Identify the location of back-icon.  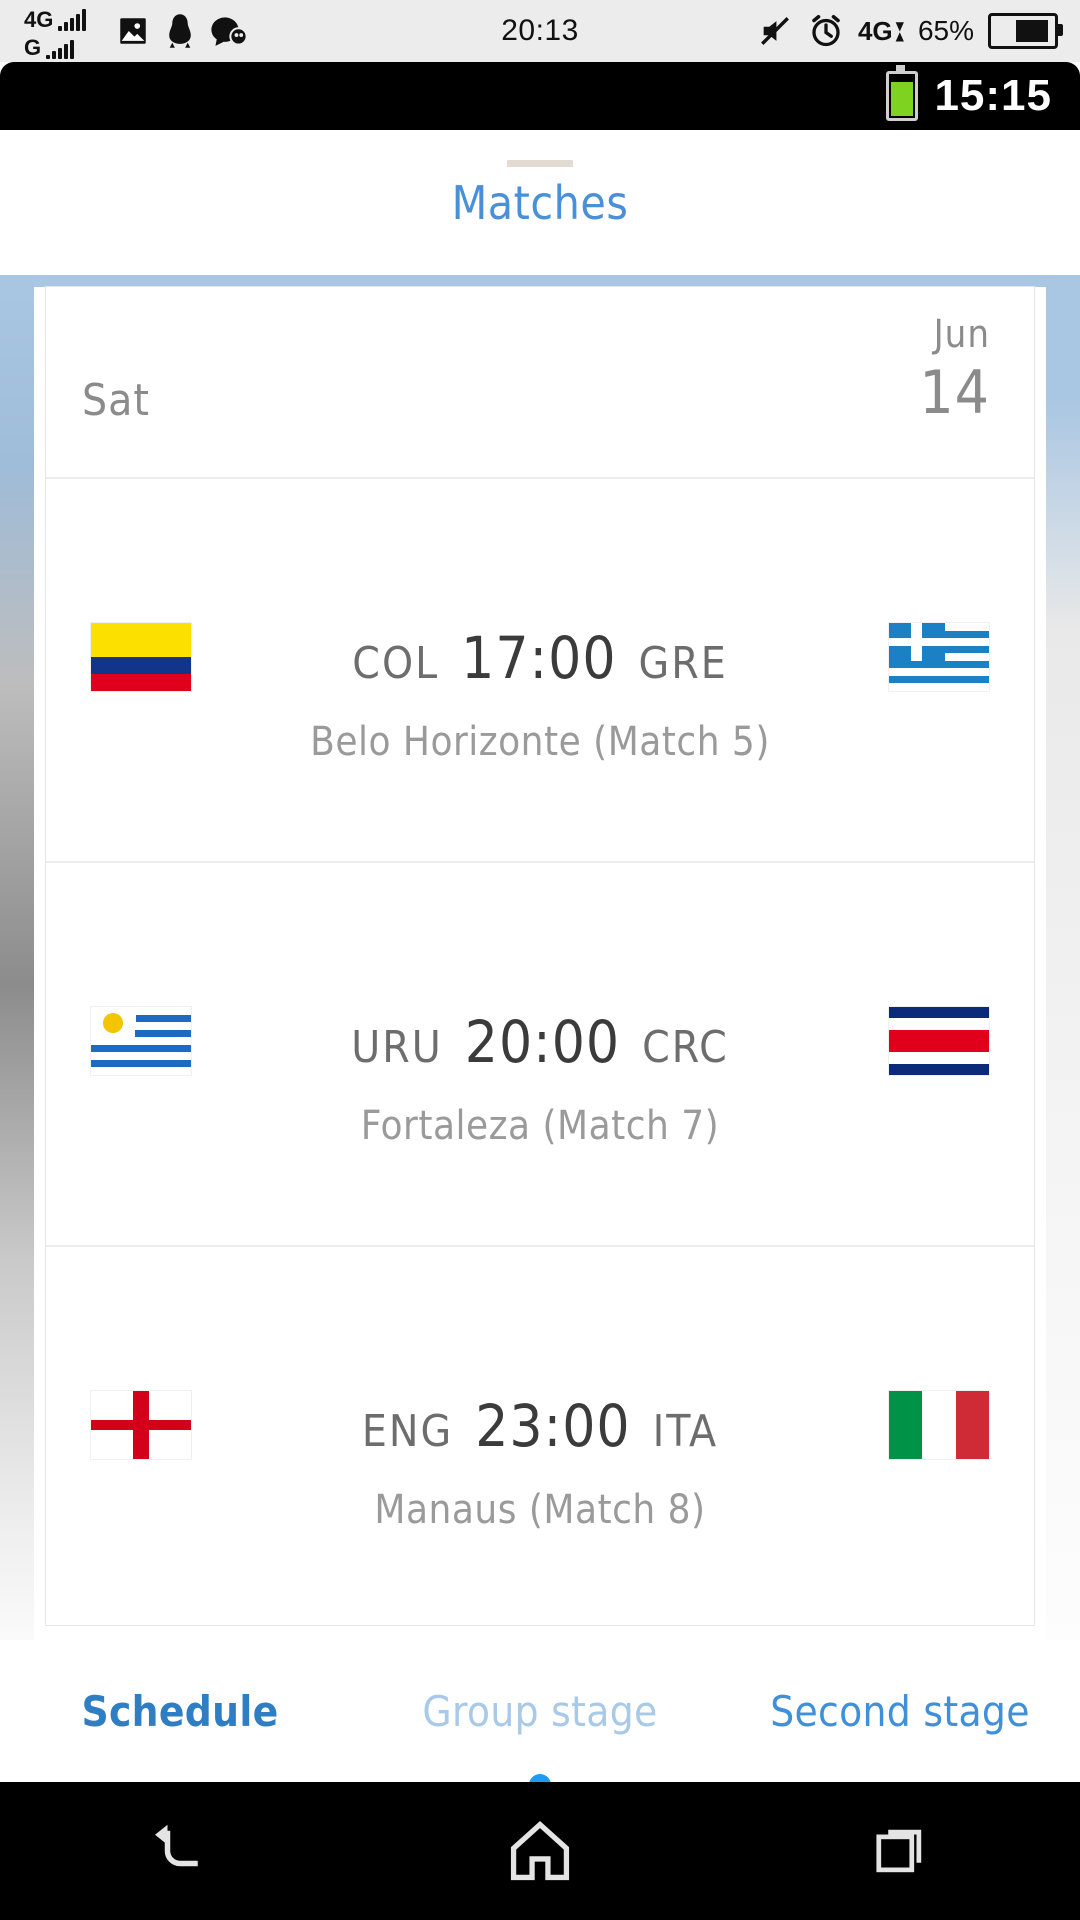
(176, 1845).